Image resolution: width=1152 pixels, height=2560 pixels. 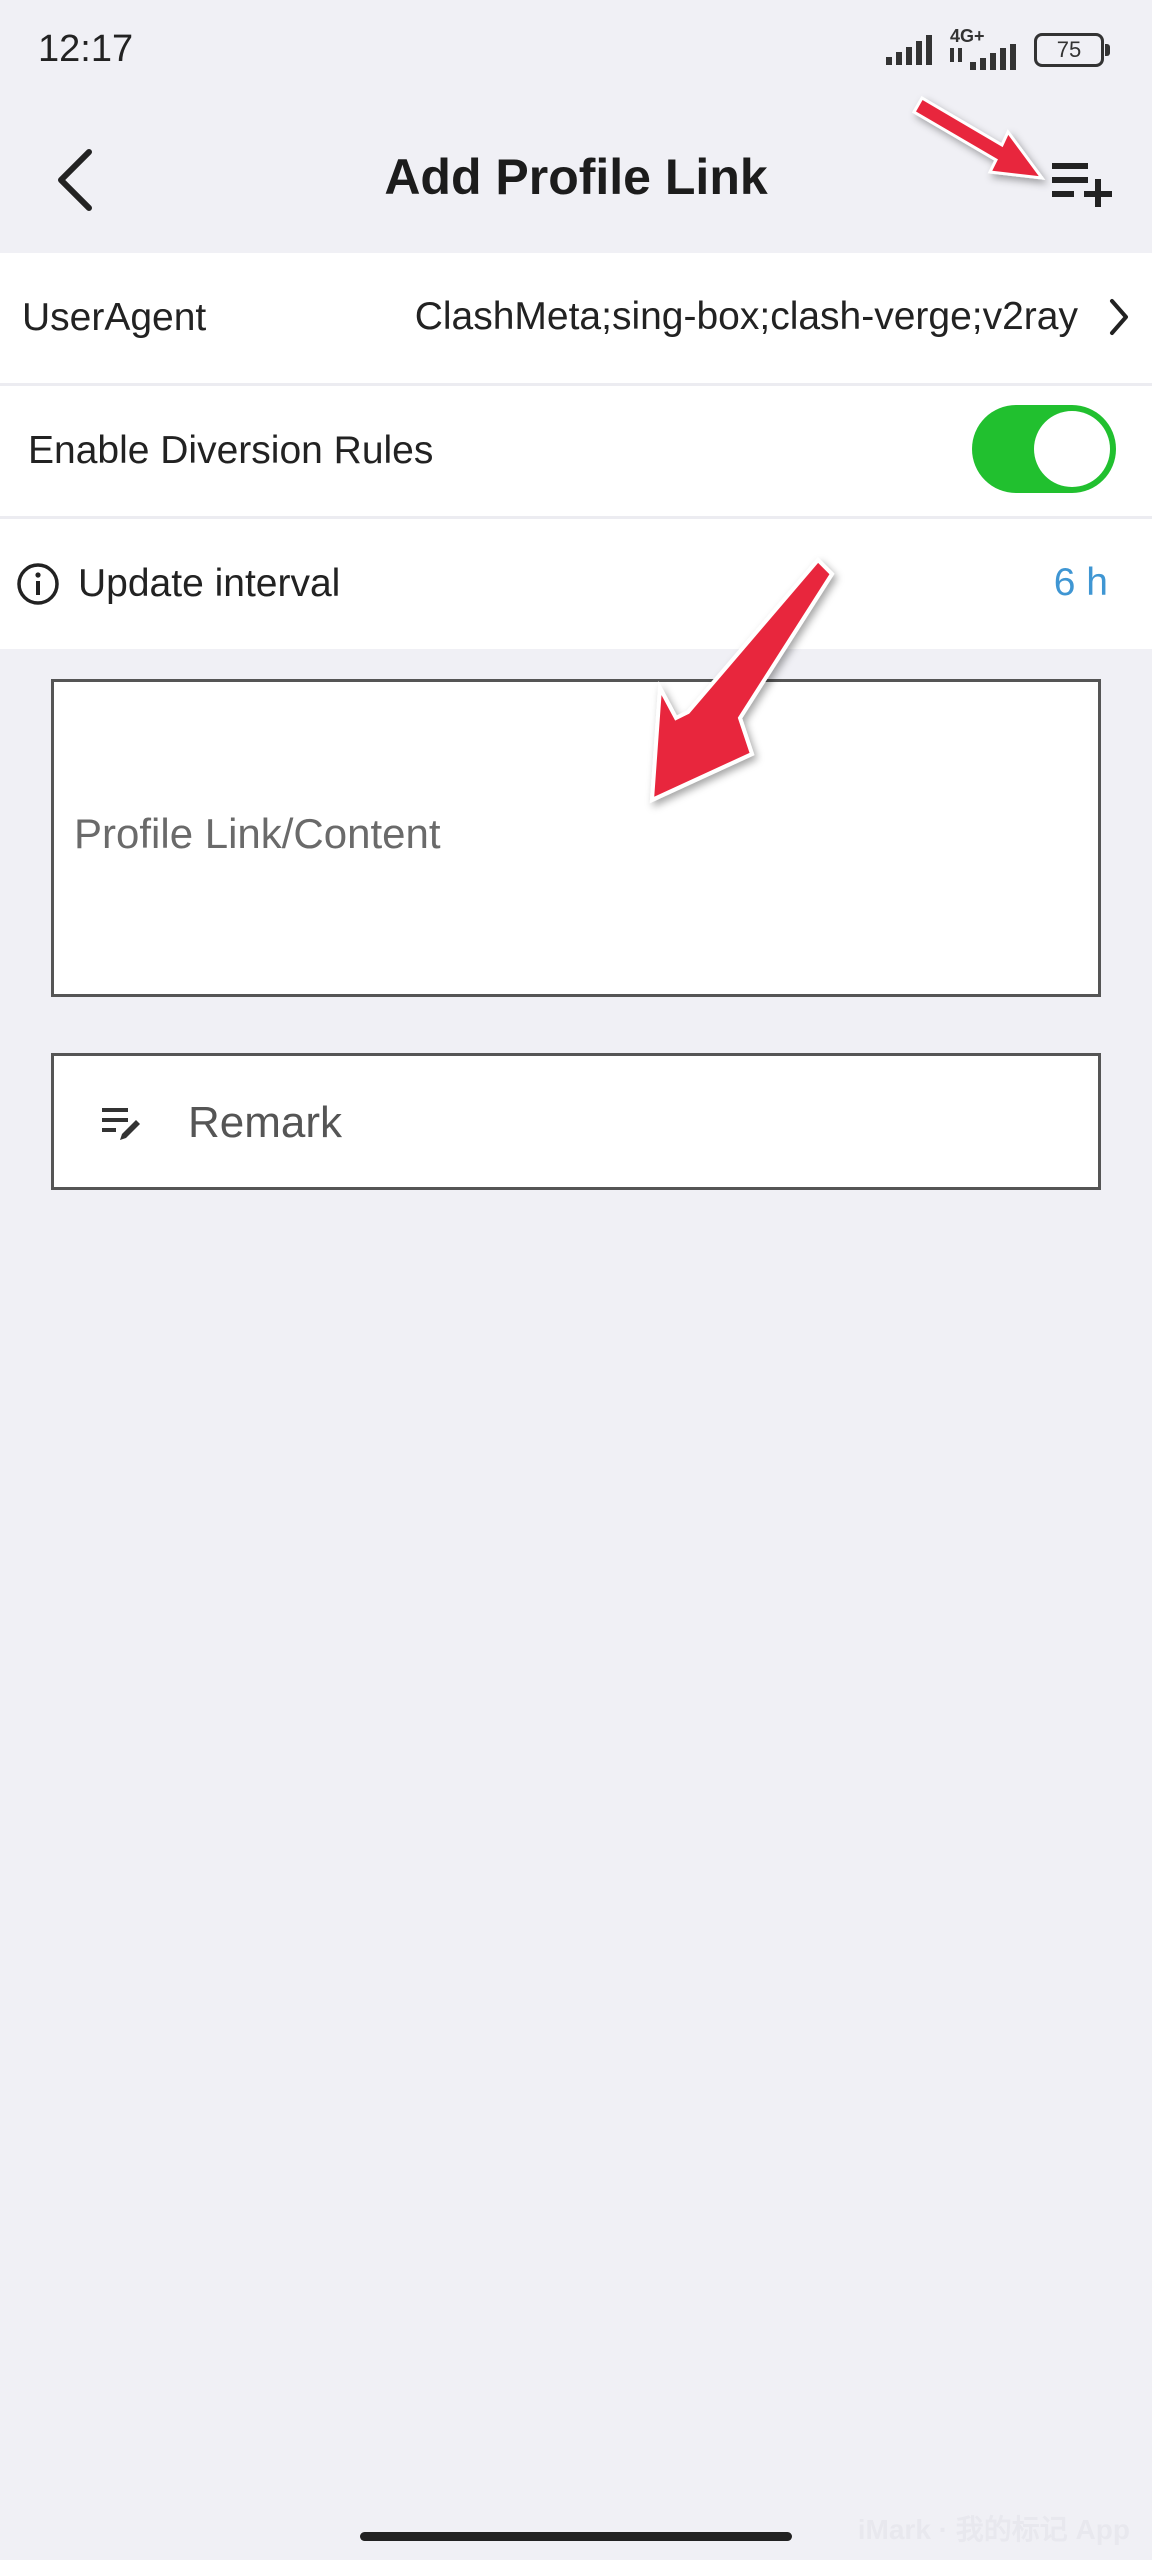 I want to click on playlist-add-icon, so click(x=1082, y=185).